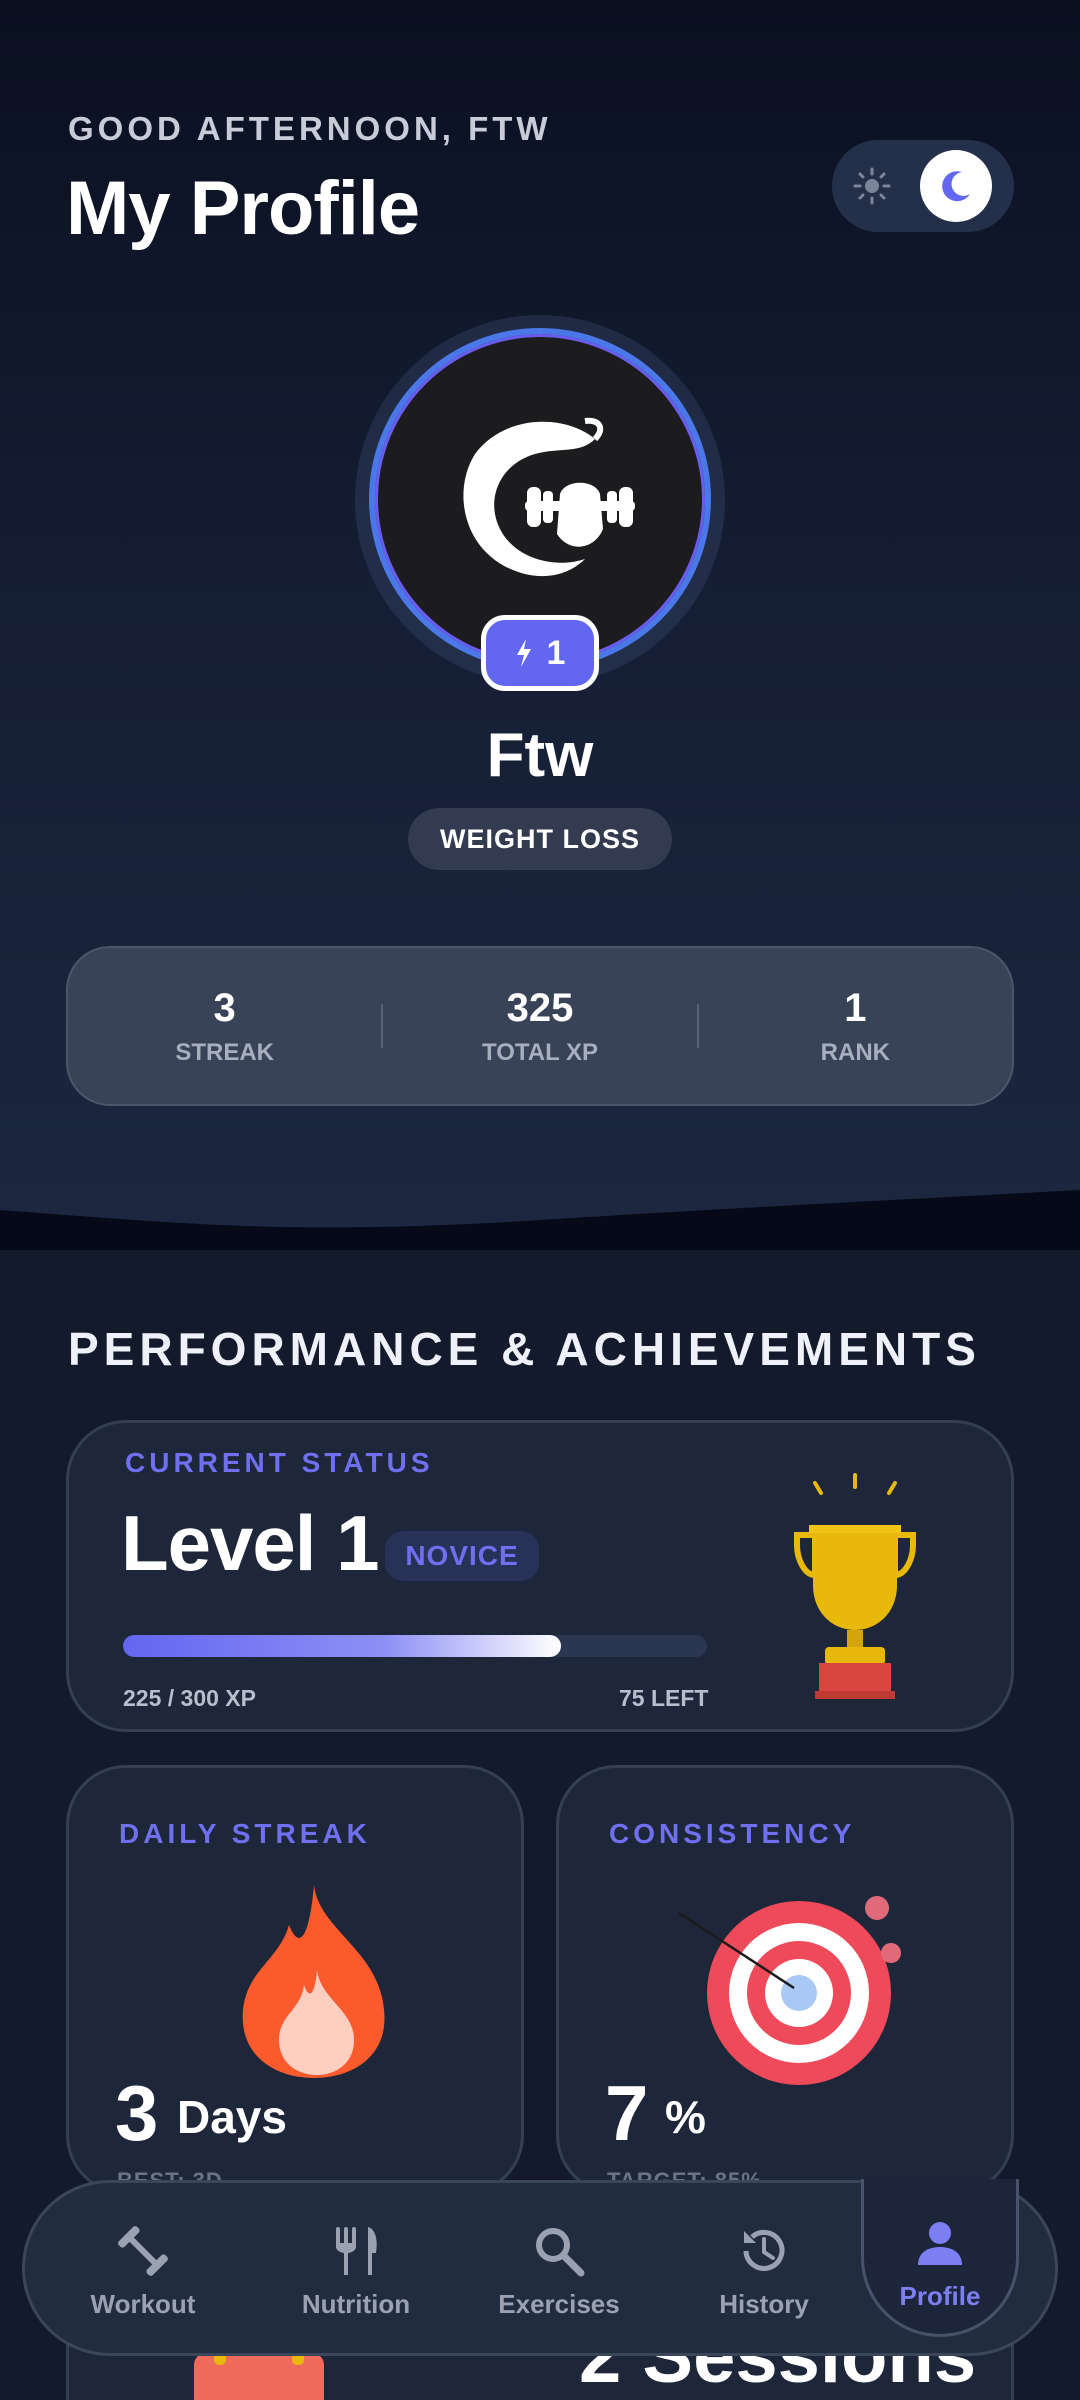 This screenshot has width=1080, height=2400. Describe the element at coordinates (189, 1698) in the screenshot. I see `xp-count: 225 / 300 XP` at that location.